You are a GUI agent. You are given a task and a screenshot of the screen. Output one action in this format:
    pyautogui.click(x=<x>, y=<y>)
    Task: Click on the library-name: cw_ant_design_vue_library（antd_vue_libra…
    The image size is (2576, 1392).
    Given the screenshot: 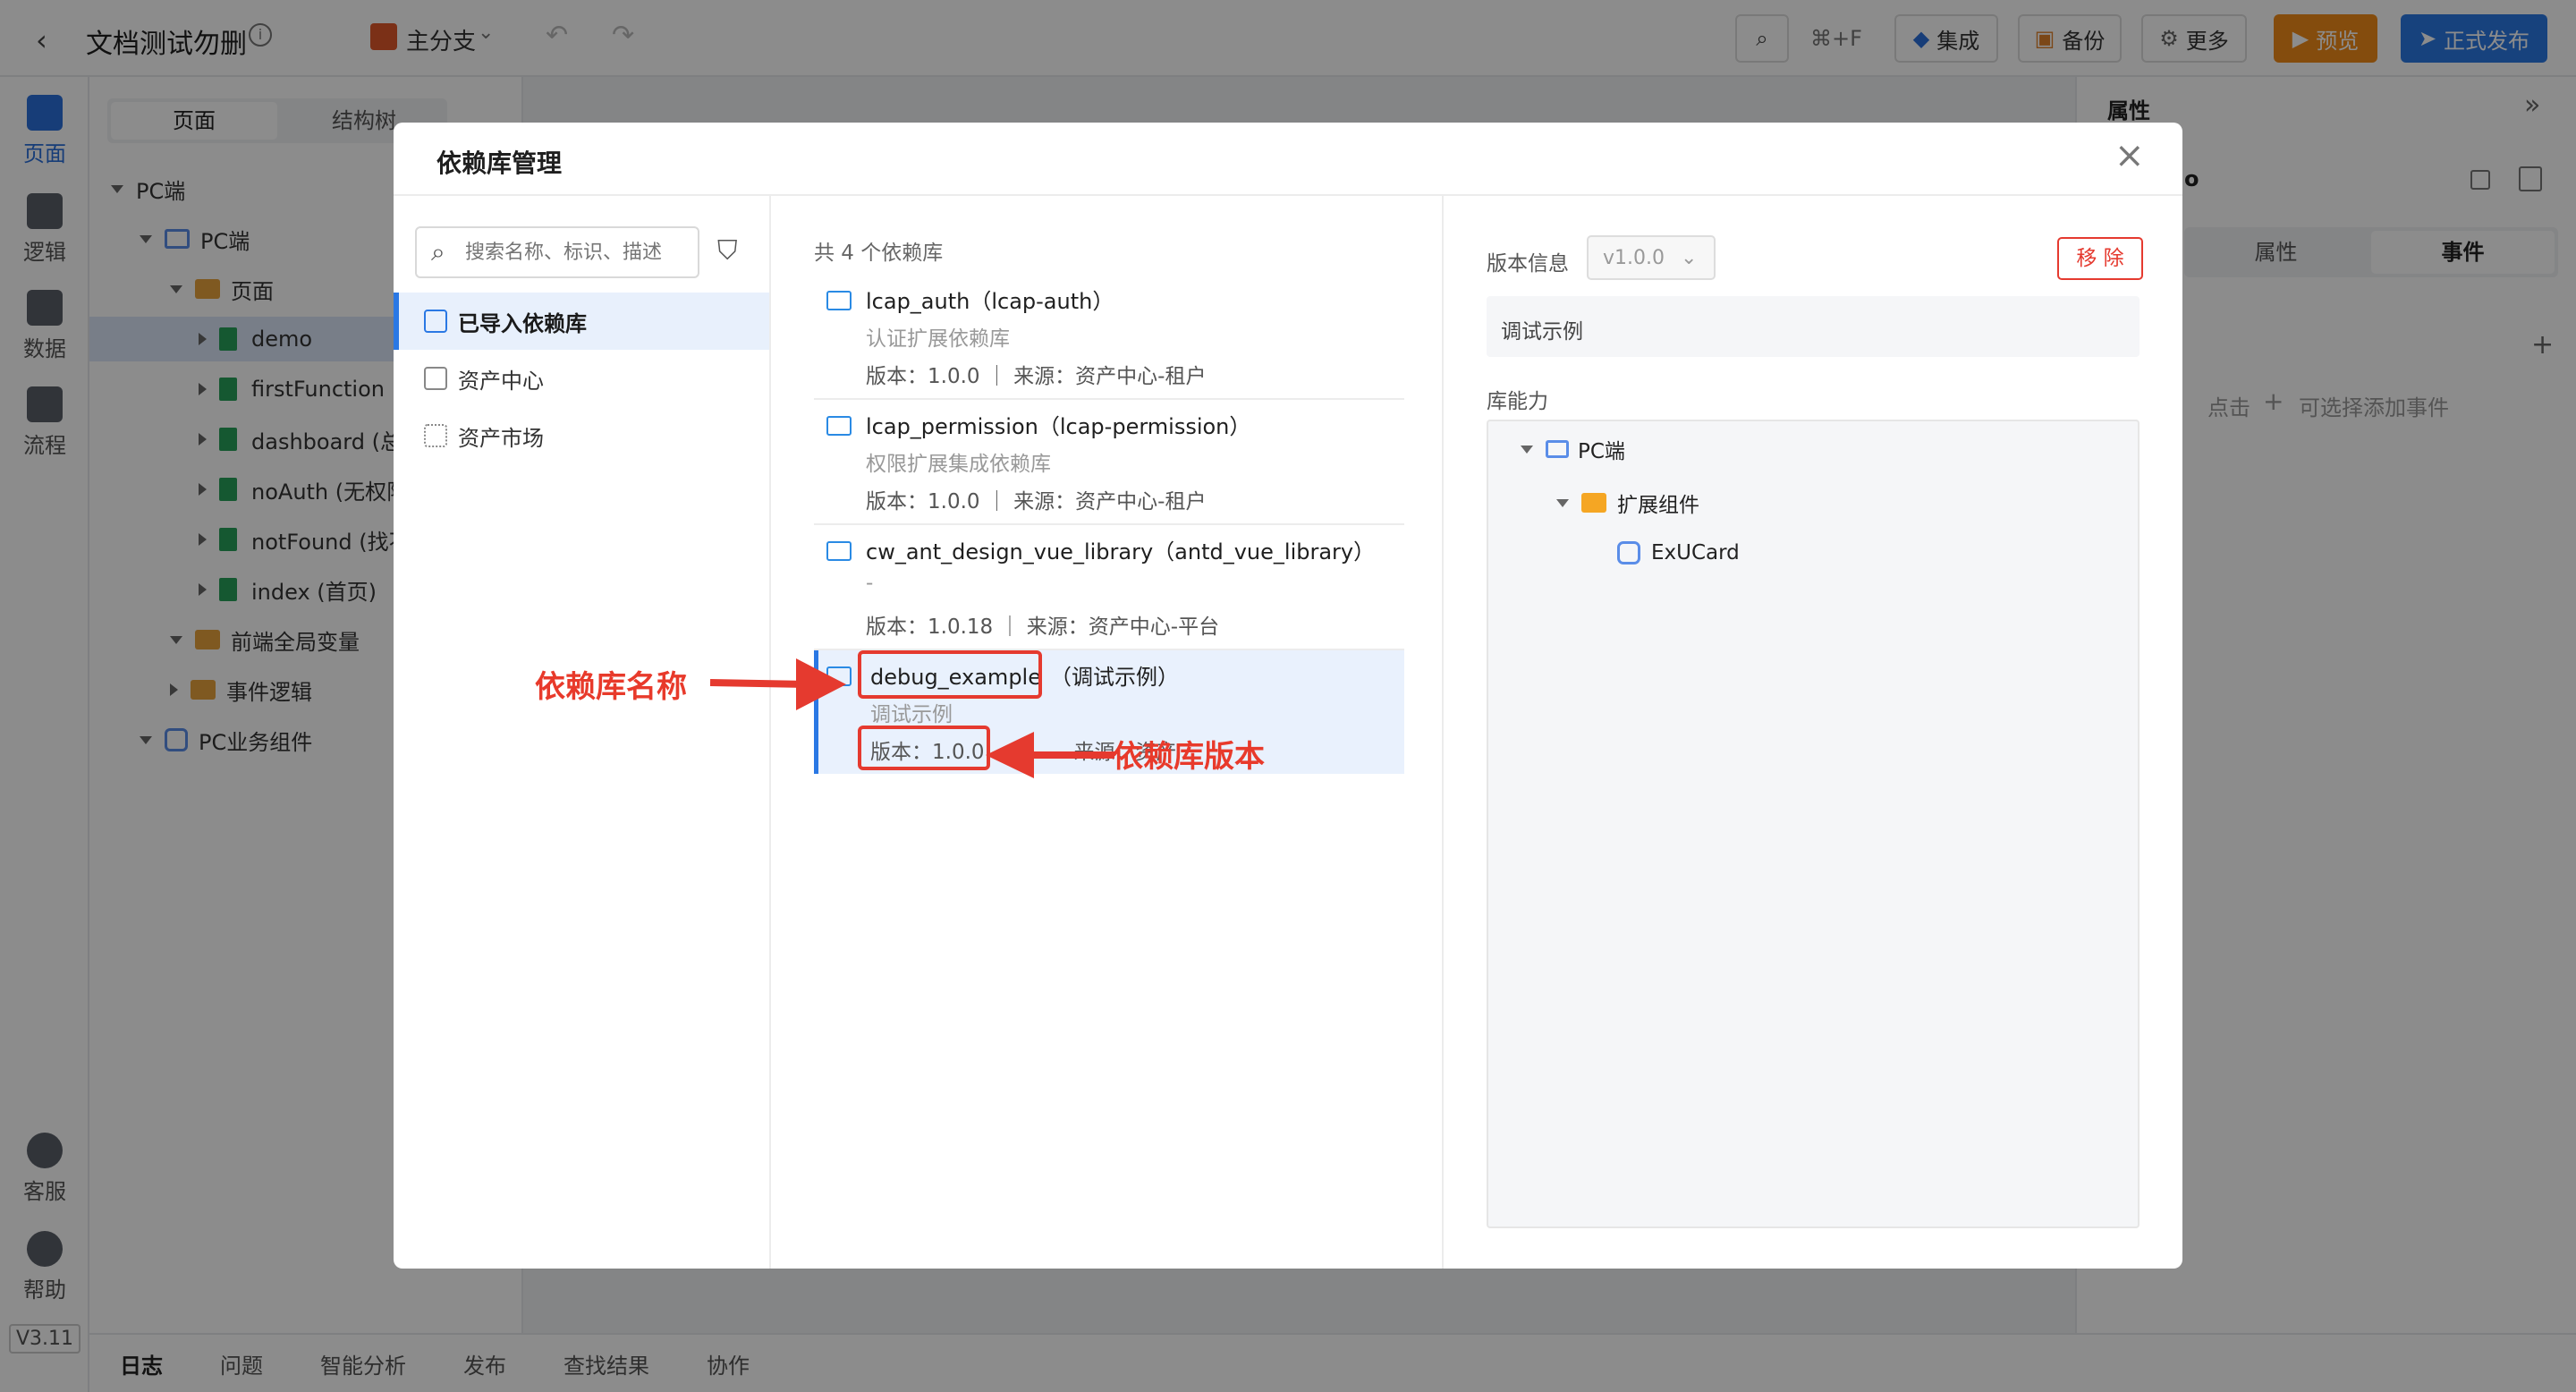 What is the action you would take?
    pyautogui.click(x=1121, y=551)
    